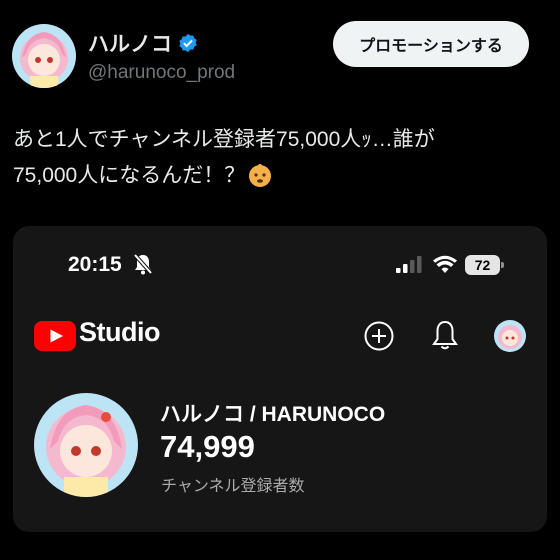 The height and width of the screenshot is (560, 560). I want to click on cellular-signal-icon, so click(409, 264).